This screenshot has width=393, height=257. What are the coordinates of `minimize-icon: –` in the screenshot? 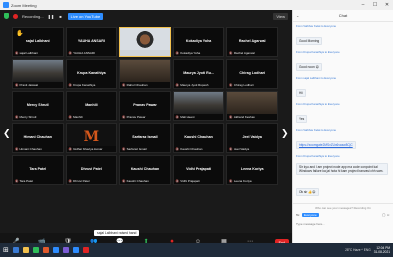 It's located at (363, 5).